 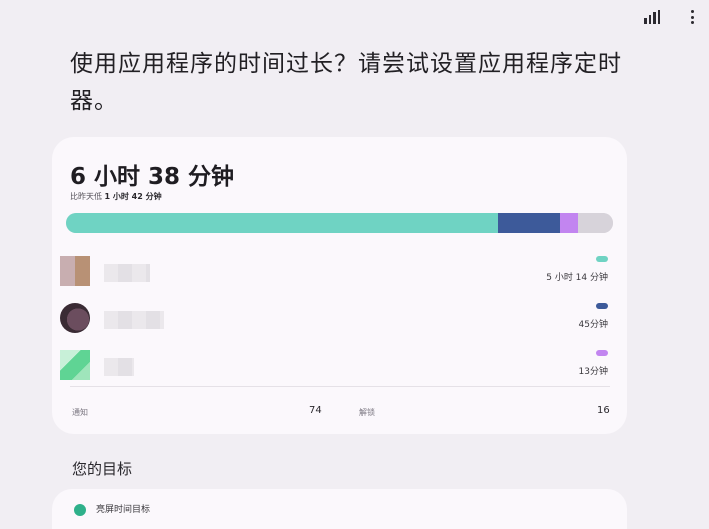 What do you see at coordinates (339, 509) in the screenshot?
I see `goal-item-screen-time: 亮屏时间目标` at bounding box center [339, 509].